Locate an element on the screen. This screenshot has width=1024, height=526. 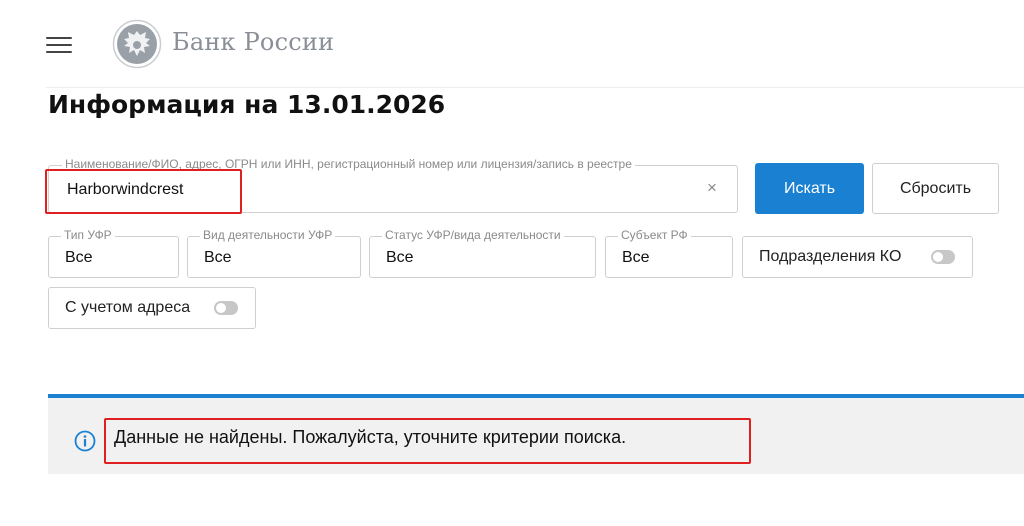
toggle-label: Подразделения КО is located at coordinates (830, 256).